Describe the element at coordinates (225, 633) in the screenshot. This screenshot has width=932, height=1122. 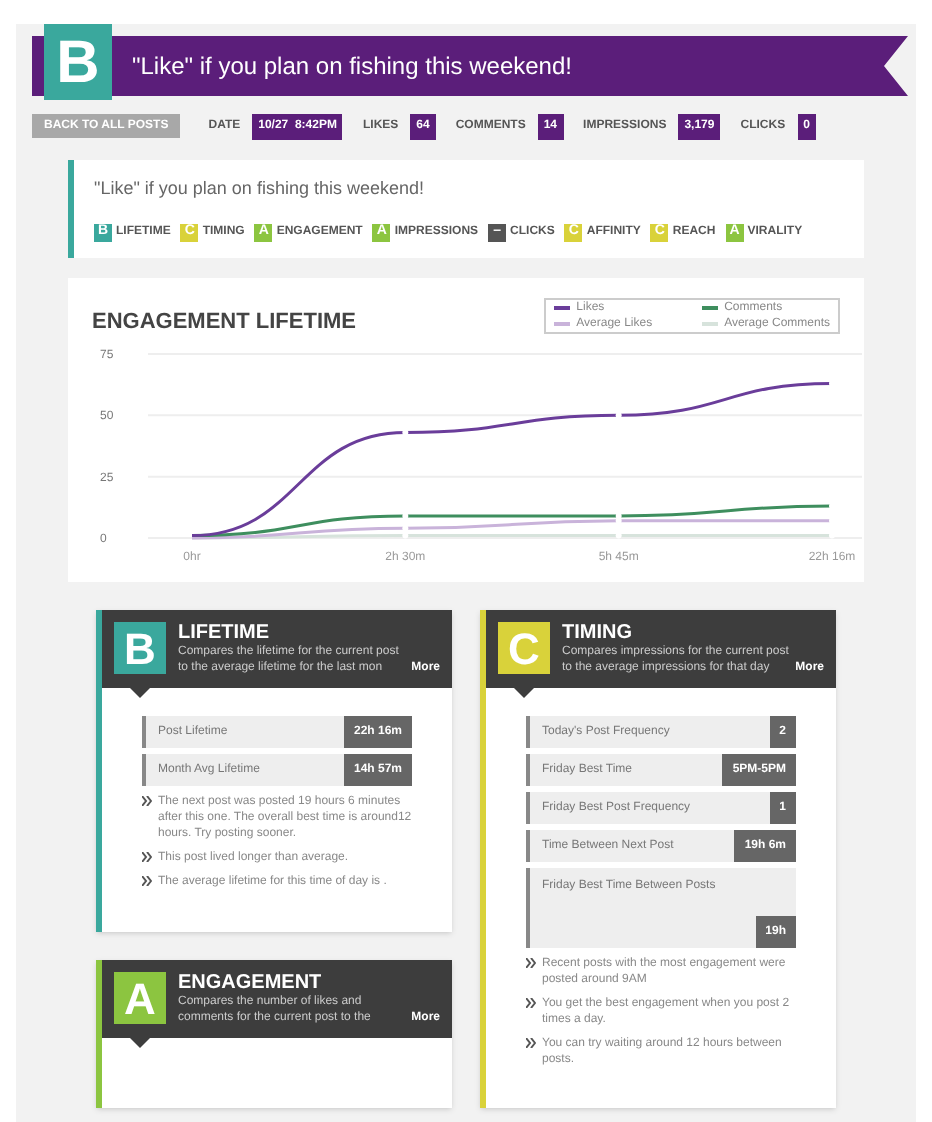
I see `card-title: LIFETIME` at that location.